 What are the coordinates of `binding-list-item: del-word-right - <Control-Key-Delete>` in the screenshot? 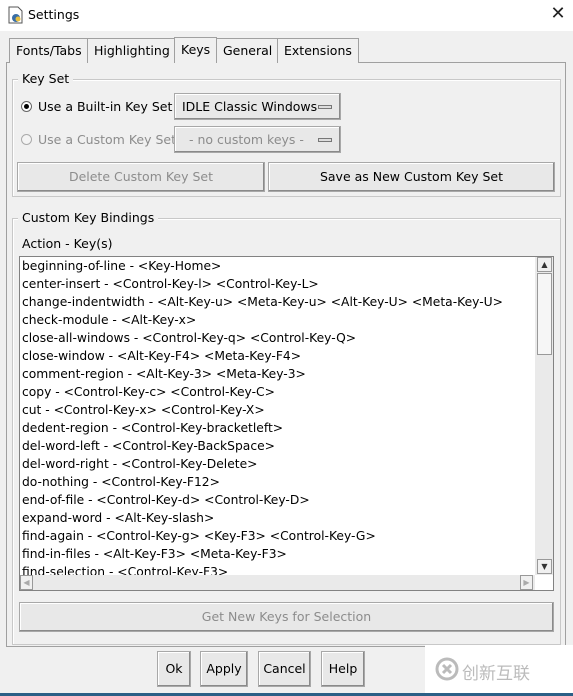 It's located at (139, 464).